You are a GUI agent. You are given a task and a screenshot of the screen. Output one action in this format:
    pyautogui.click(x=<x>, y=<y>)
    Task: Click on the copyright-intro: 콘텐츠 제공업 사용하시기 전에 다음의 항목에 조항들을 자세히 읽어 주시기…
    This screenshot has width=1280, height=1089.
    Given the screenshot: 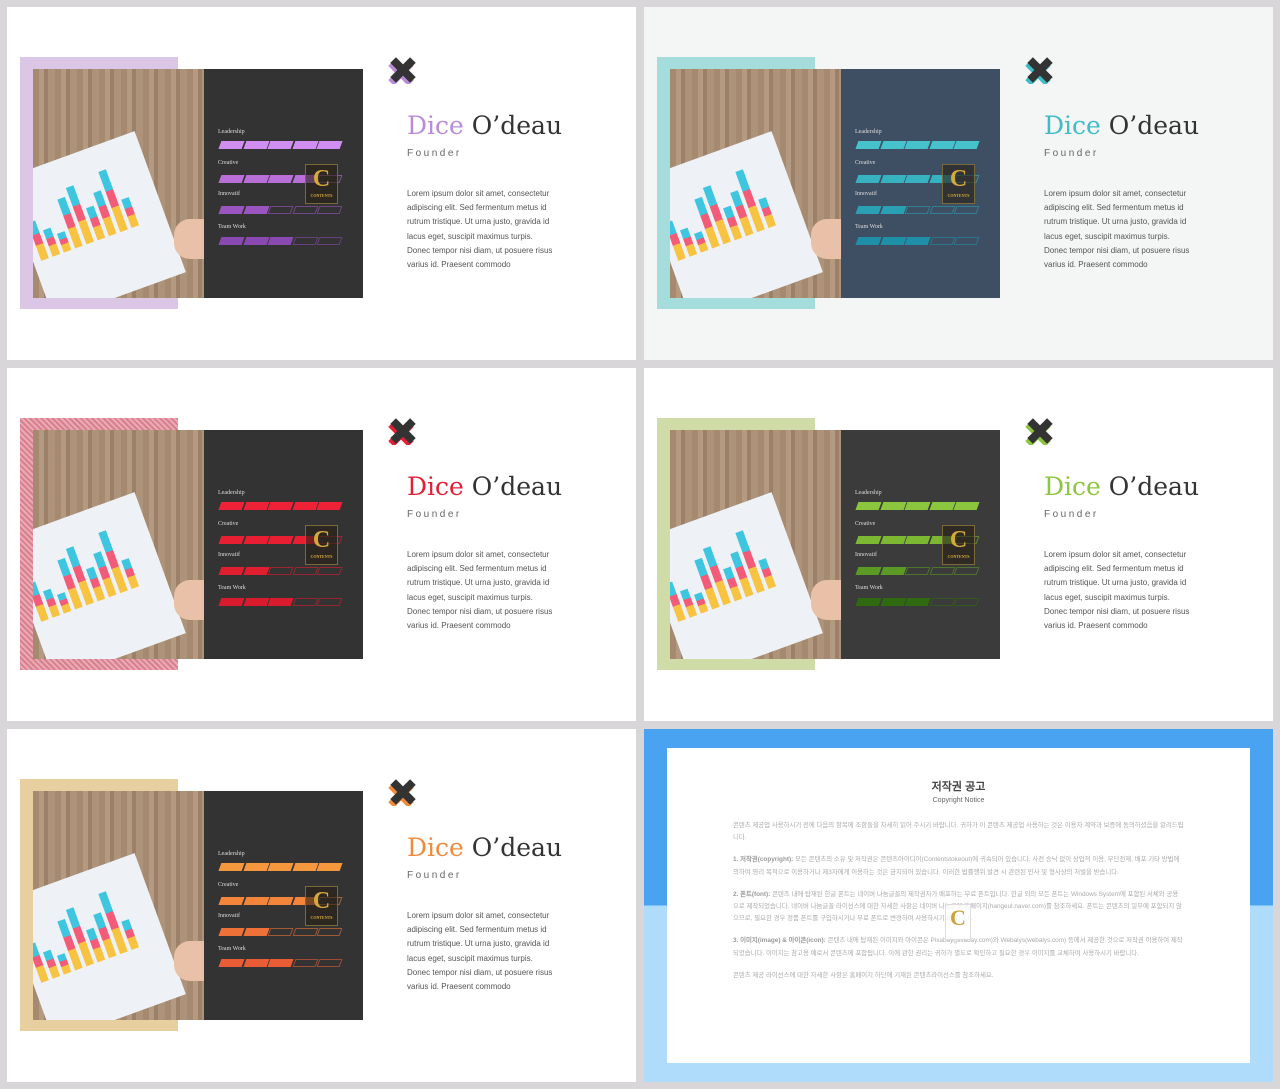 What is the action you would take?
    pyautogui.click(x=958, y=832)
    